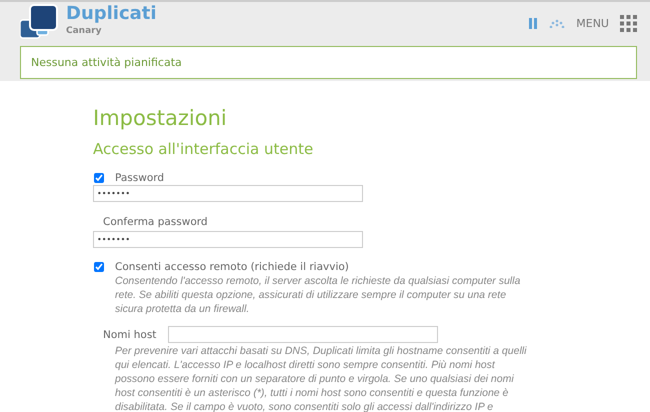 The image size is (650, 412). Describe the element at coordinates (84, 31) in the screenshot. I see `app-subtitle: Canary` at that location.